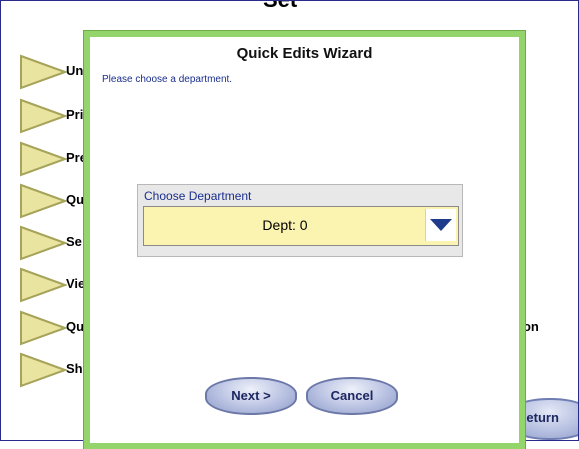  What do you see at coordinates (304, 53) in the screenshot?
I see `dialog-title: Quick Edits Wizard` at bounding box center [304, 53].